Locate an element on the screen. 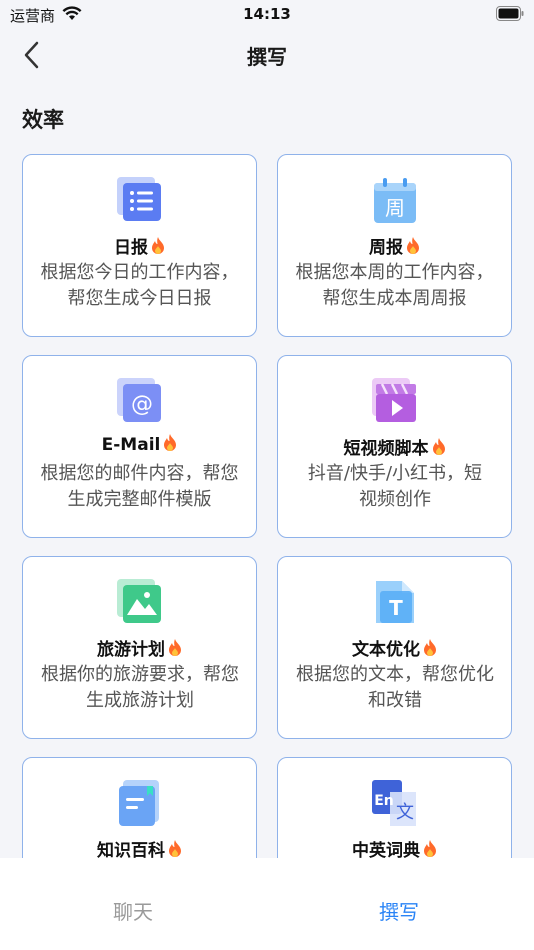  card-text-optimize: T 文本优化 根据您的文本，帮您优化和改错 is located at coordinates (394, 647).